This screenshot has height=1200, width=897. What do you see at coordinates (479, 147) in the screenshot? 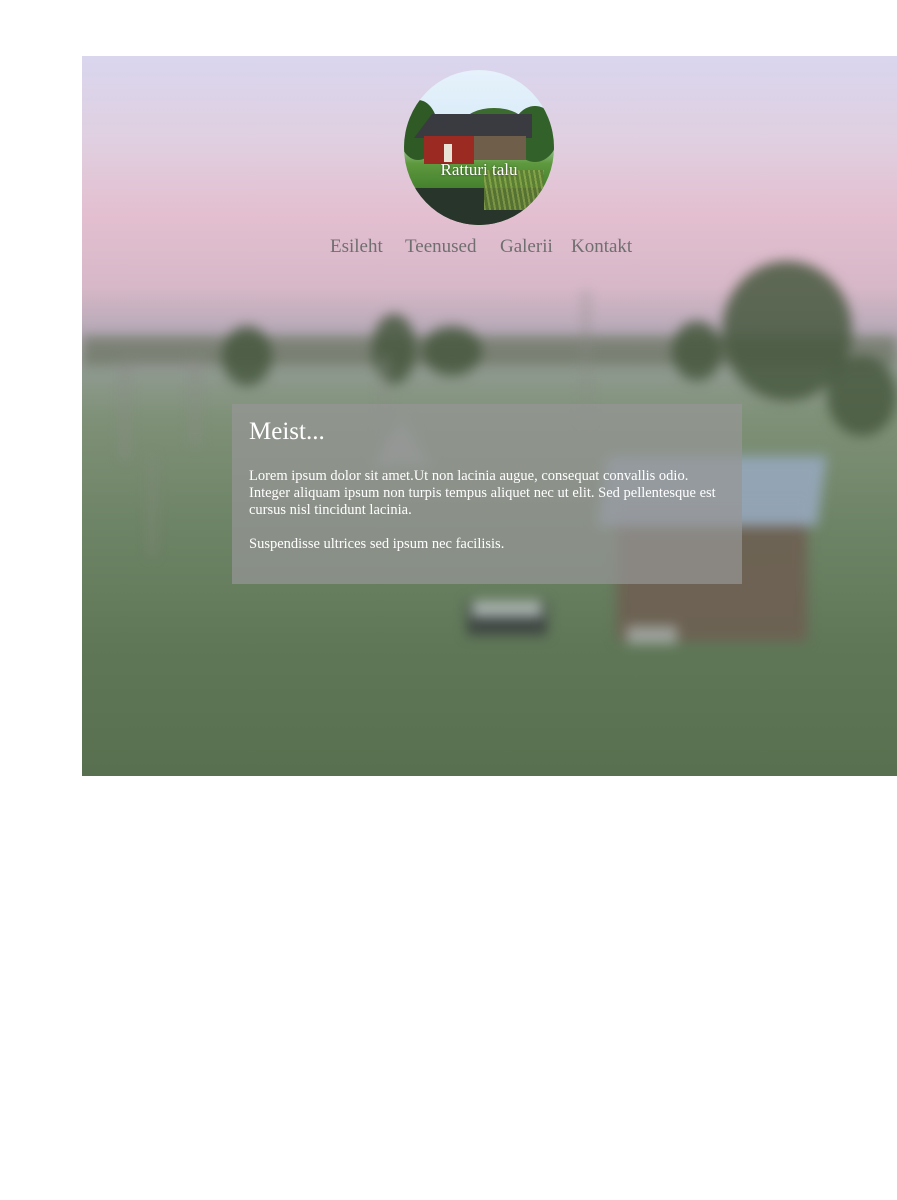
I see `site-logo: Ratturi talu` at bounding box center [479, 147].